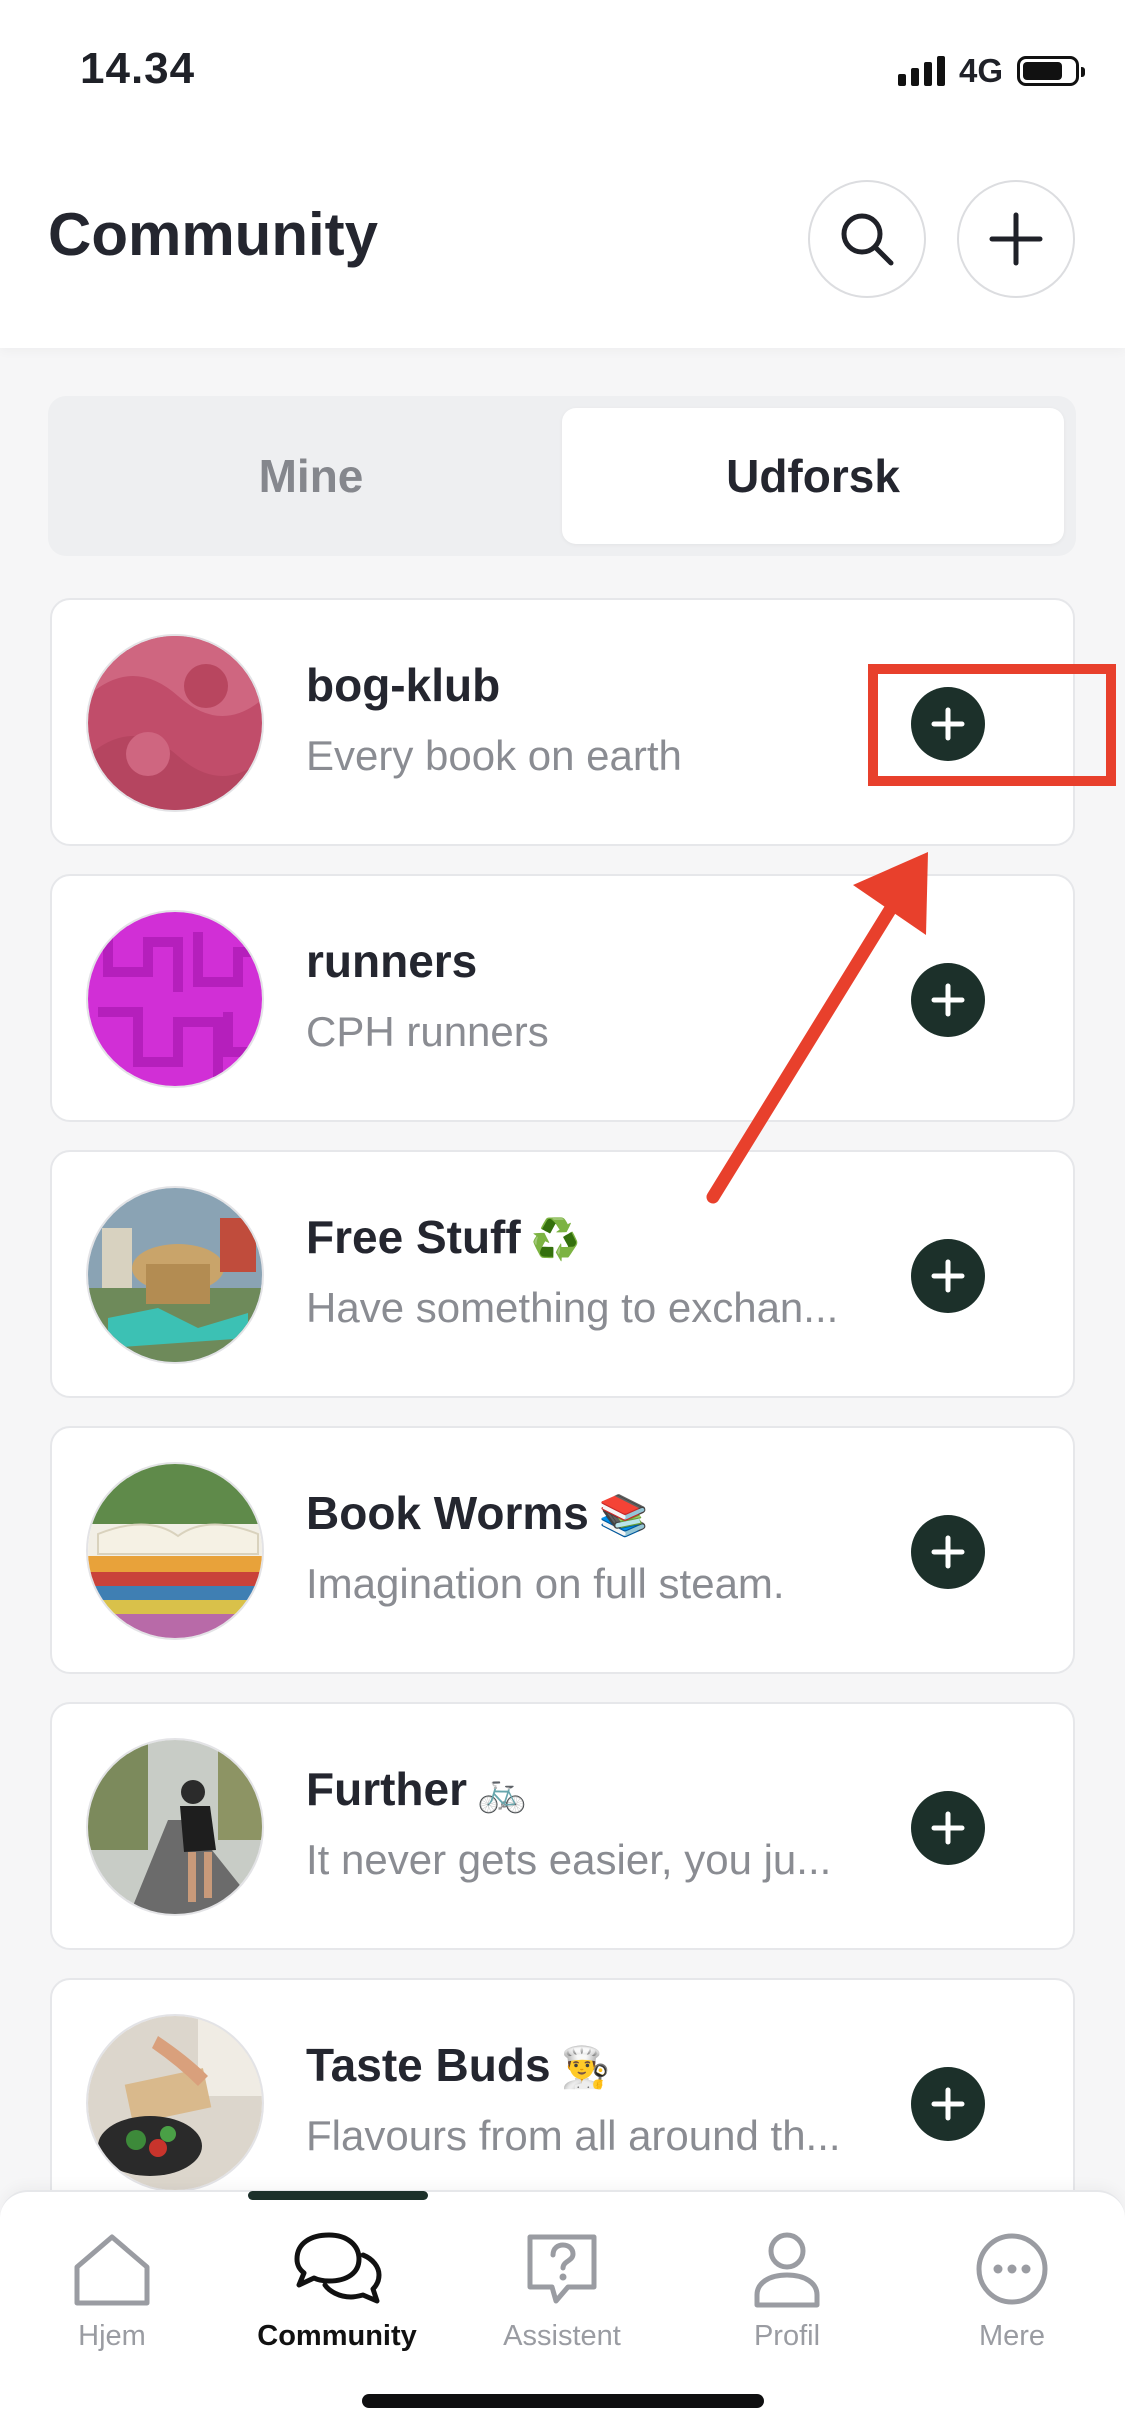  What do you see at coordinates (1012, 2336) in the screenshot?
I see `nav-label: Mere` at bounding box center [1012, 2336].